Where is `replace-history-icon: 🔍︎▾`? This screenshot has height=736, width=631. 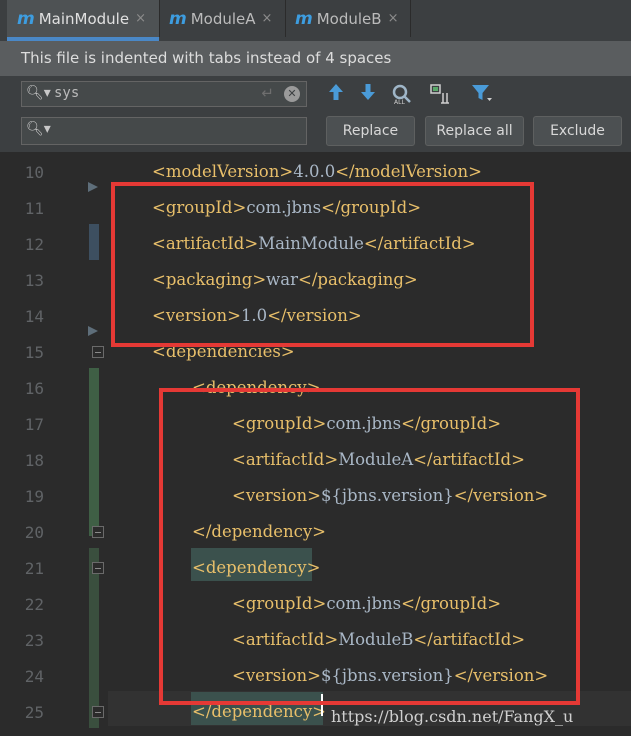
replace-history-icon: 🔍︎▾ is located at coordinates (38, 129).